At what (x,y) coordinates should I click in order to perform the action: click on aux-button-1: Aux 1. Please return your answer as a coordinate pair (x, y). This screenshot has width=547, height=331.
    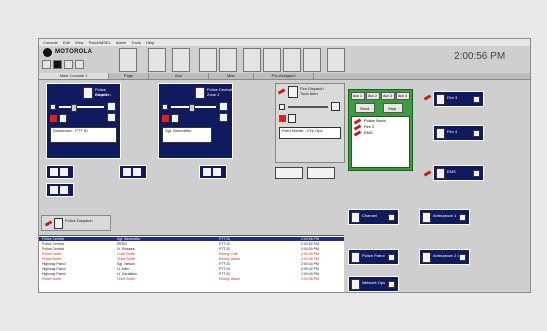
    Looking at the image, I should click on (358, 96).